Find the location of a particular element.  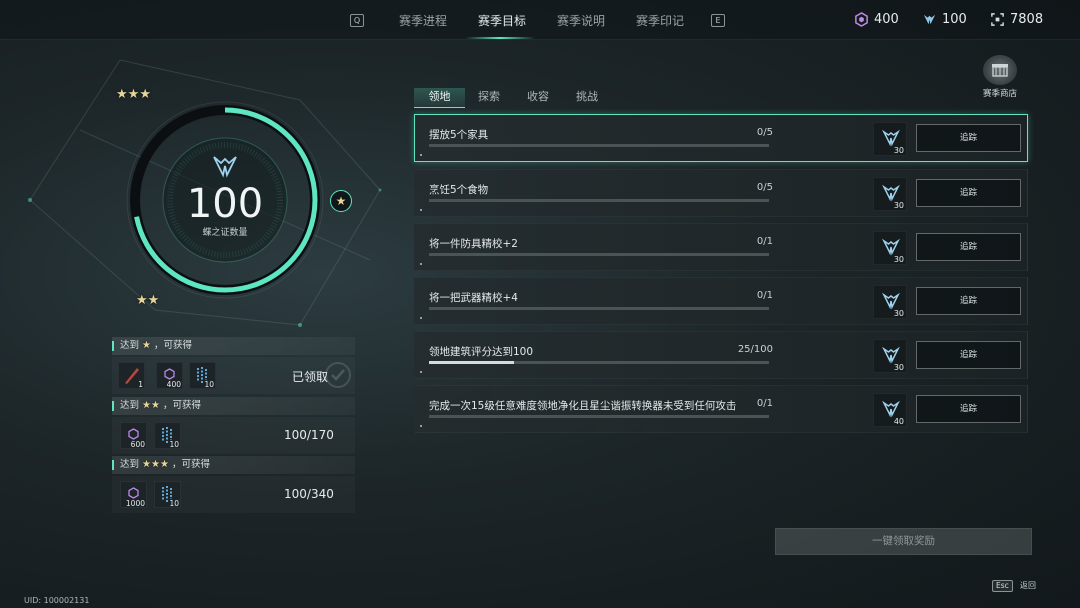

shop-label: 赛季商店 is located at coordinates (999, 94).